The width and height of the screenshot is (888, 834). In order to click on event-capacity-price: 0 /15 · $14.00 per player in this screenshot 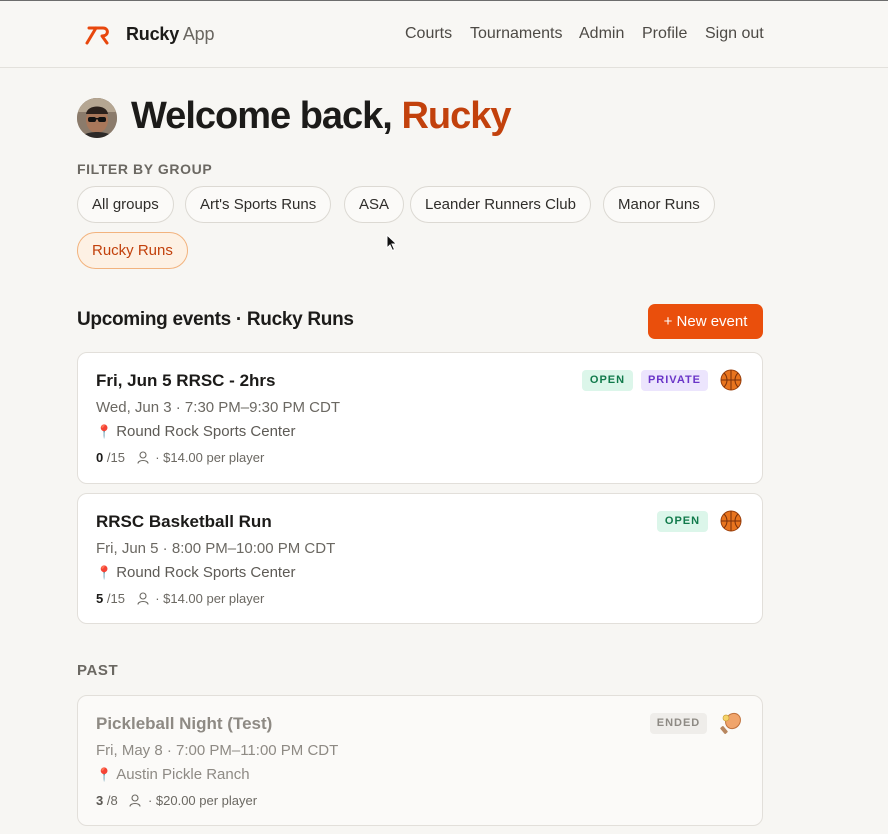, I will do `click(180, 457)`.